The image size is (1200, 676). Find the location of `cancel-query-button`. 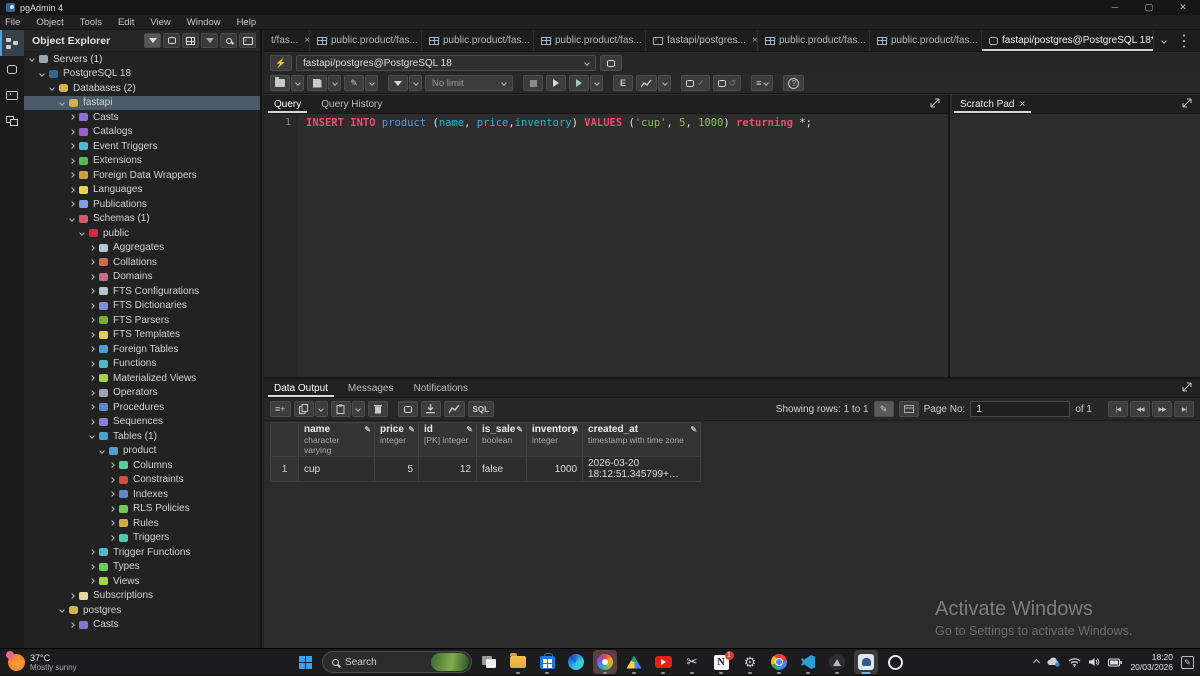

cancel-query-button is located at coordinates (533, 83).